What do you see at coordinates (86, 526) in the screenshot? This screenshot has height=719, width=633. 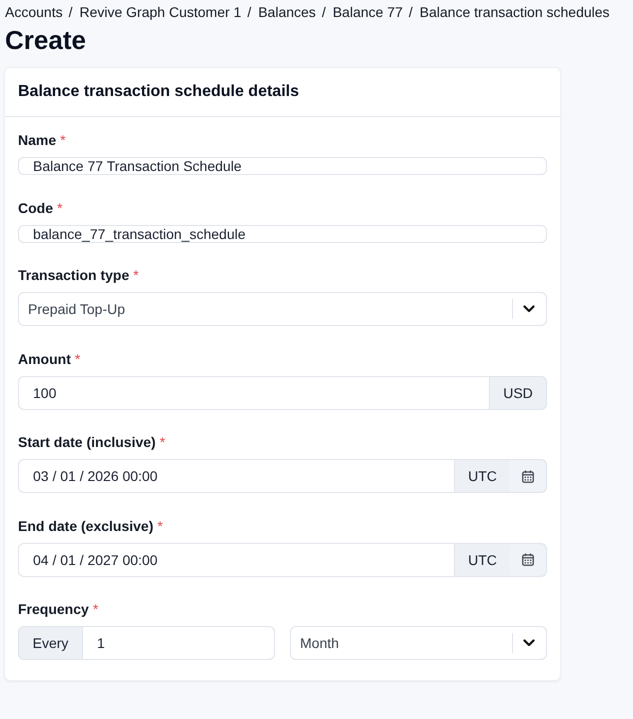 I see `field-label: End date (exclusive)` at bounding box center [86, 526].